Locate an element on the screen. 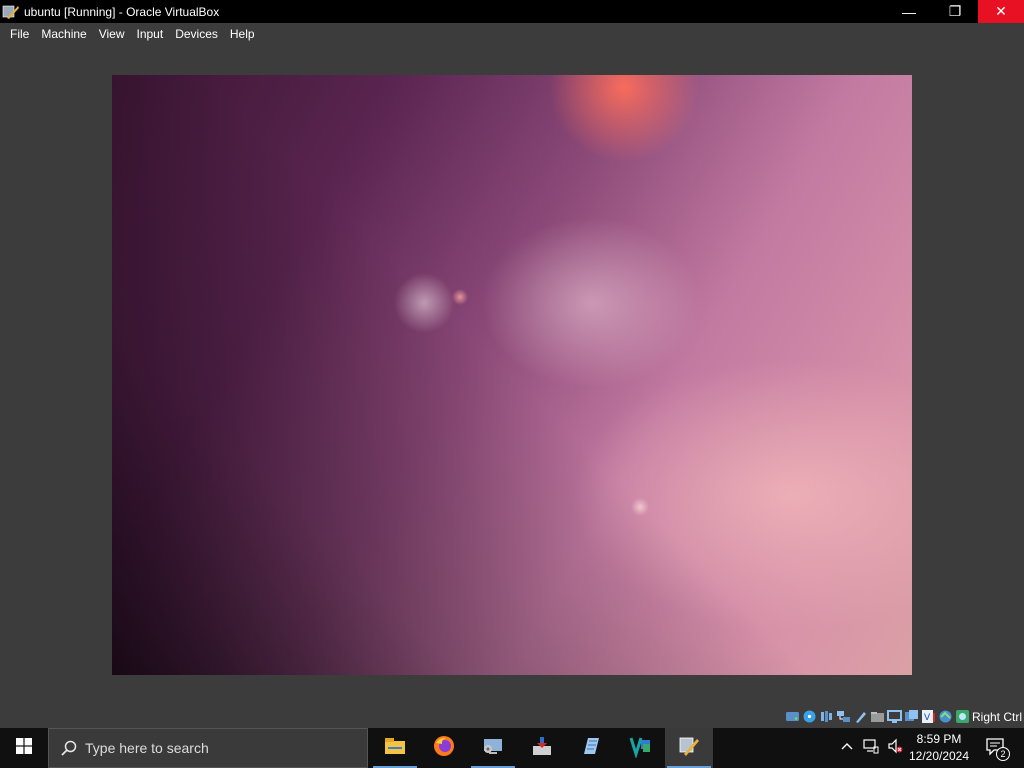 The image size is (1024, 768). start-button is located at coordinates (24, 748).